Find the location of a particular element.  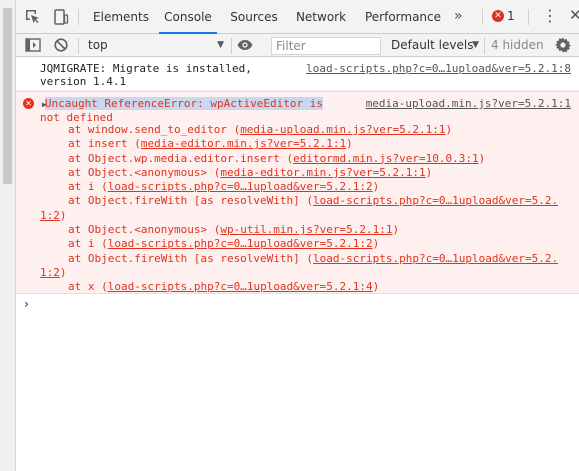

stack-frame-source-link: media-upload.min.js?ver=5.2.1:1 is located at coordinates (342, 129).